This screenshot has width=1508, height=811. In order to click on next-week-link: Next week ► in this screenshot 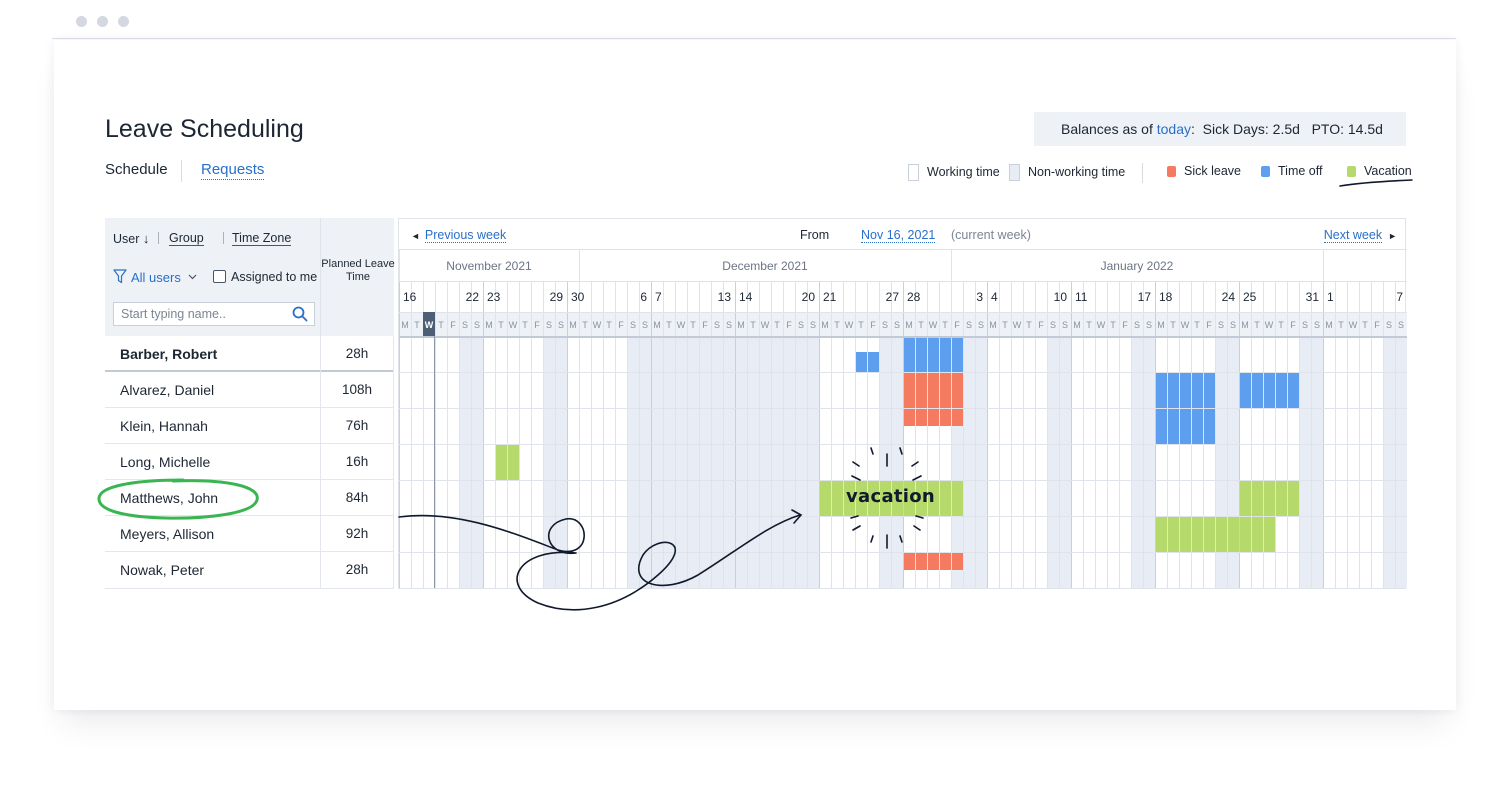, I will do `click(1360, 235)`.